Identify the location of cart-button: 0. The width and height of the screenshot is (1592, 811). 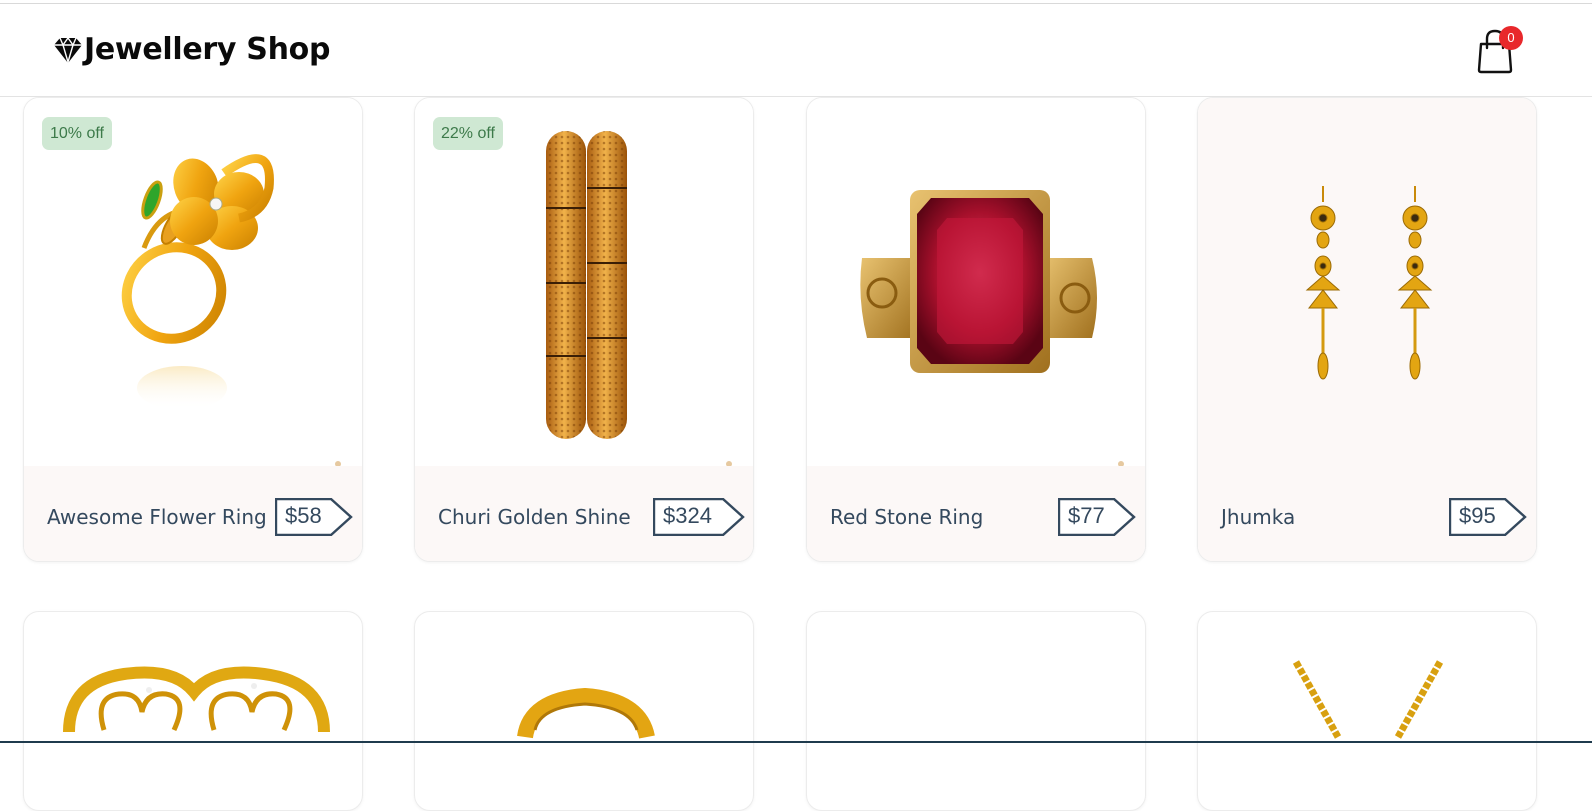
(1500, 50).